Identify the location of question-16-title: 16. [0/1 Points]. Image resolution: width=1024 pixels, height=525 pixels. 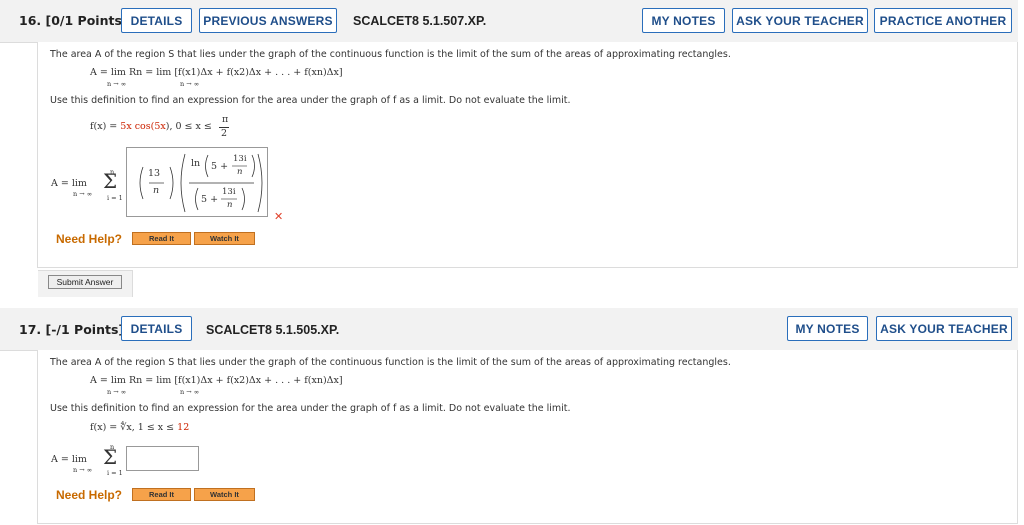
(73, 20).